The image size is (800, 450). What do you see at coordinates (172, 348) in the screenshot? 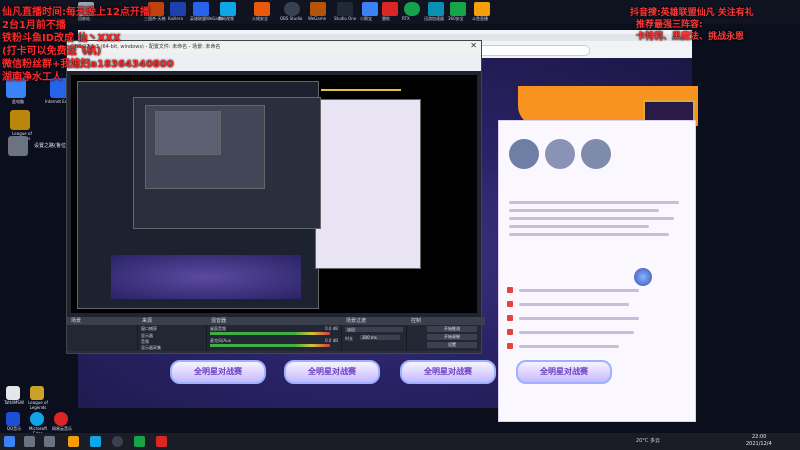
I see `source-item: 显示器采集` at bounding box center [172, 348].